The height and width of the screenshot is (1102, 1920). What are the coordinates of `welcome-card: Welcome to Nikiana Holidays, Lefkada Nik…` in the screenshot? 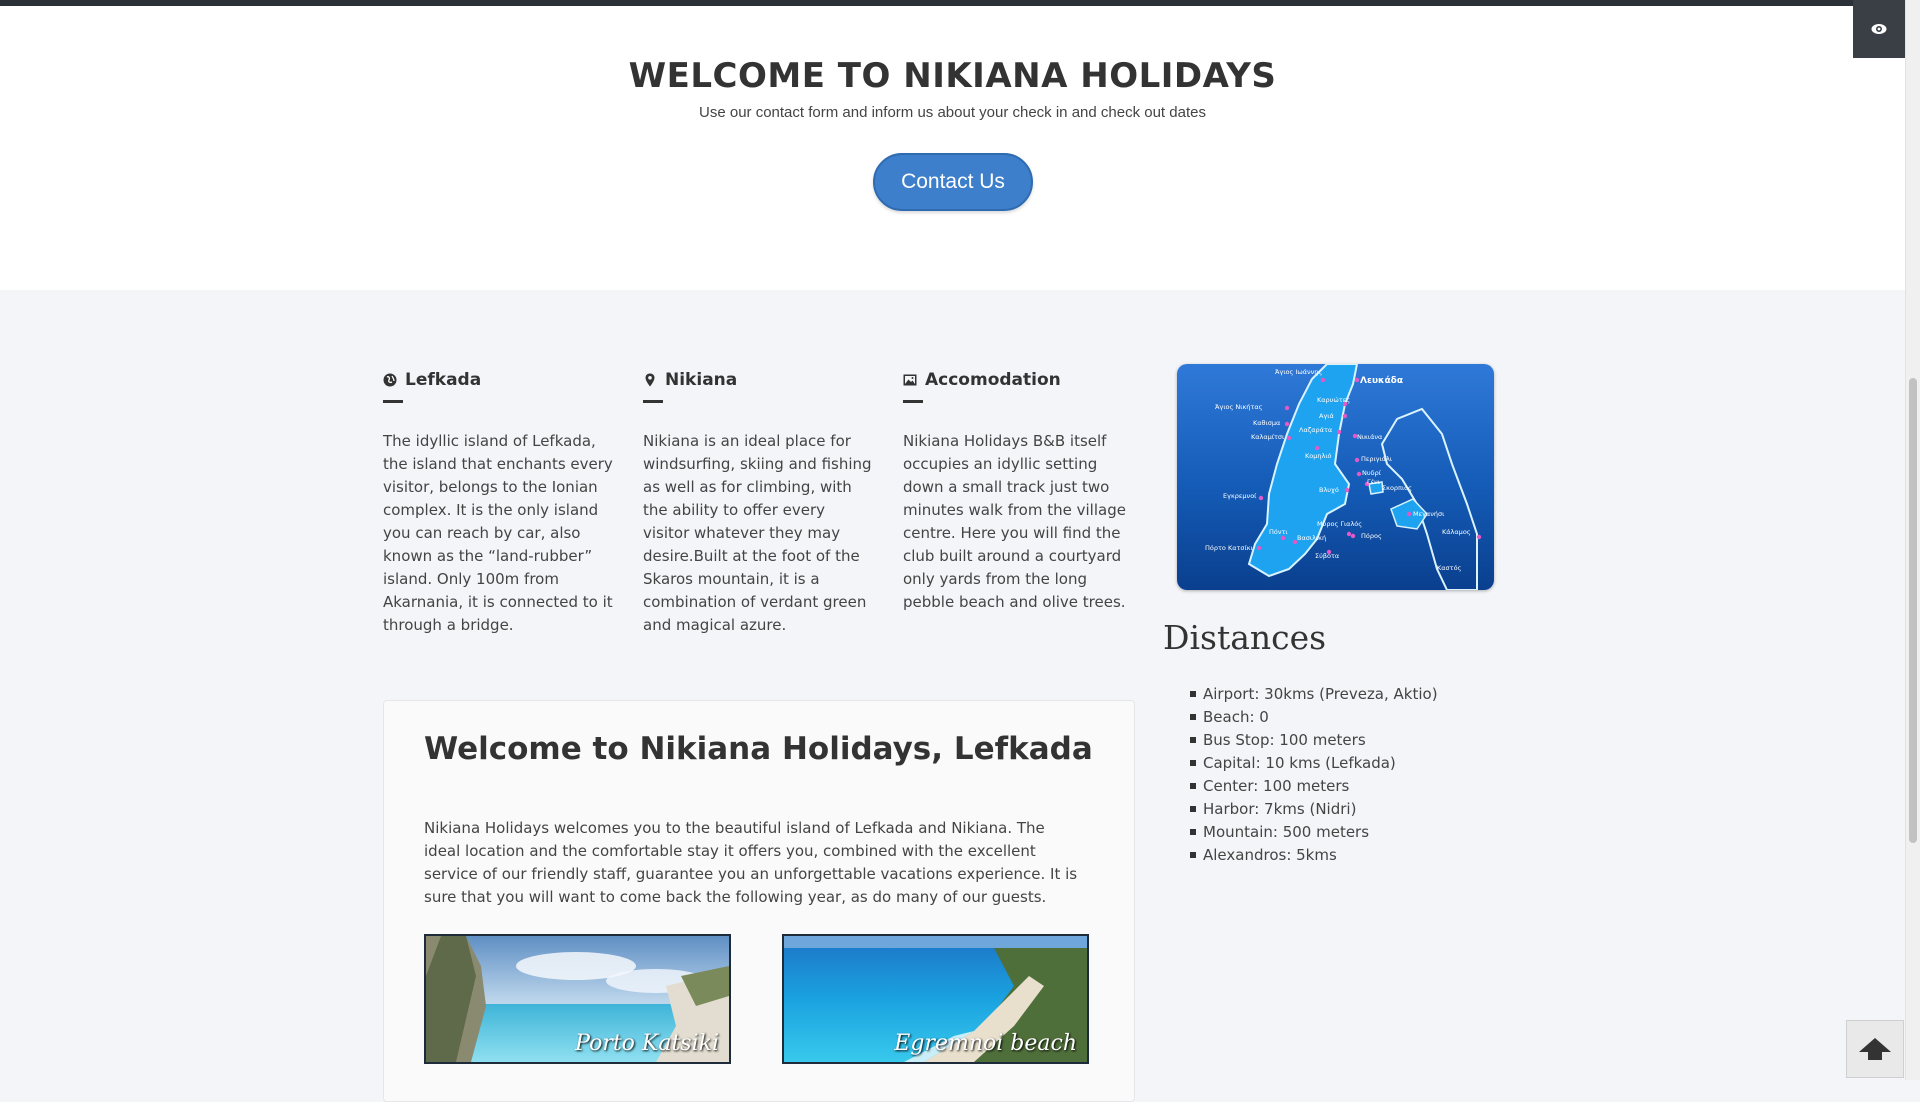 It's located at (759, 901).